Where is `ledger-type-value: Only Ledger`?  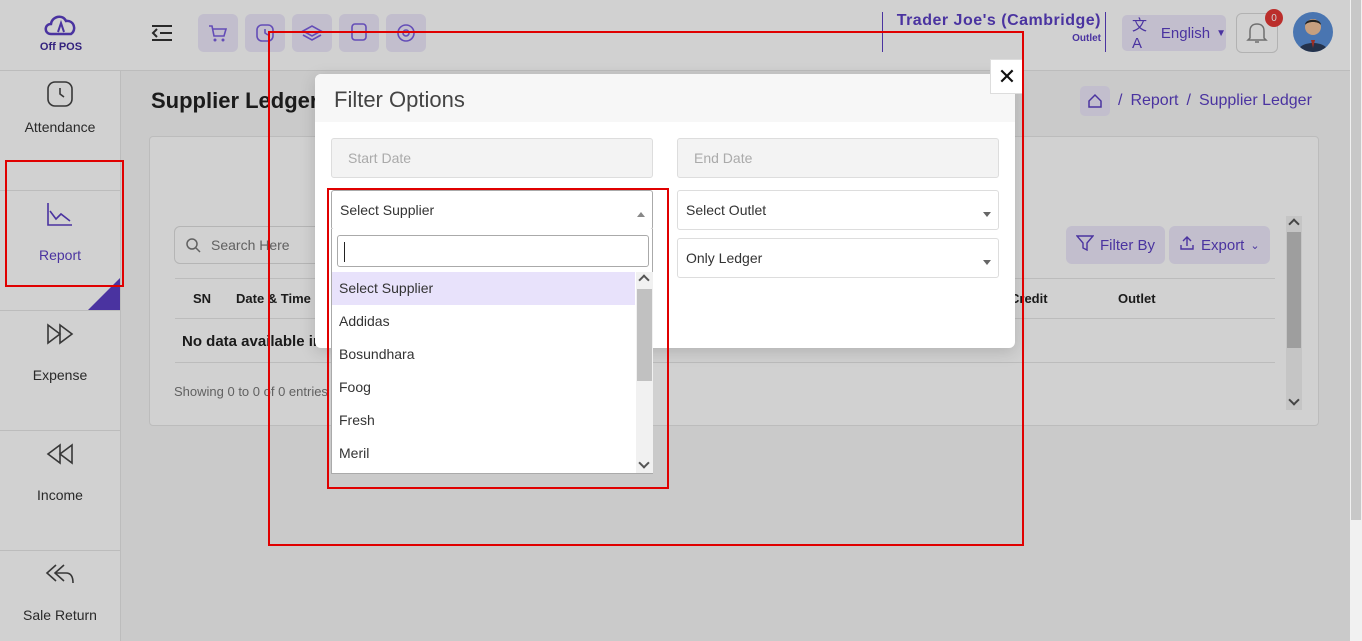
ledger-type-value: Only Ledger is located at coordinates (724, 258).